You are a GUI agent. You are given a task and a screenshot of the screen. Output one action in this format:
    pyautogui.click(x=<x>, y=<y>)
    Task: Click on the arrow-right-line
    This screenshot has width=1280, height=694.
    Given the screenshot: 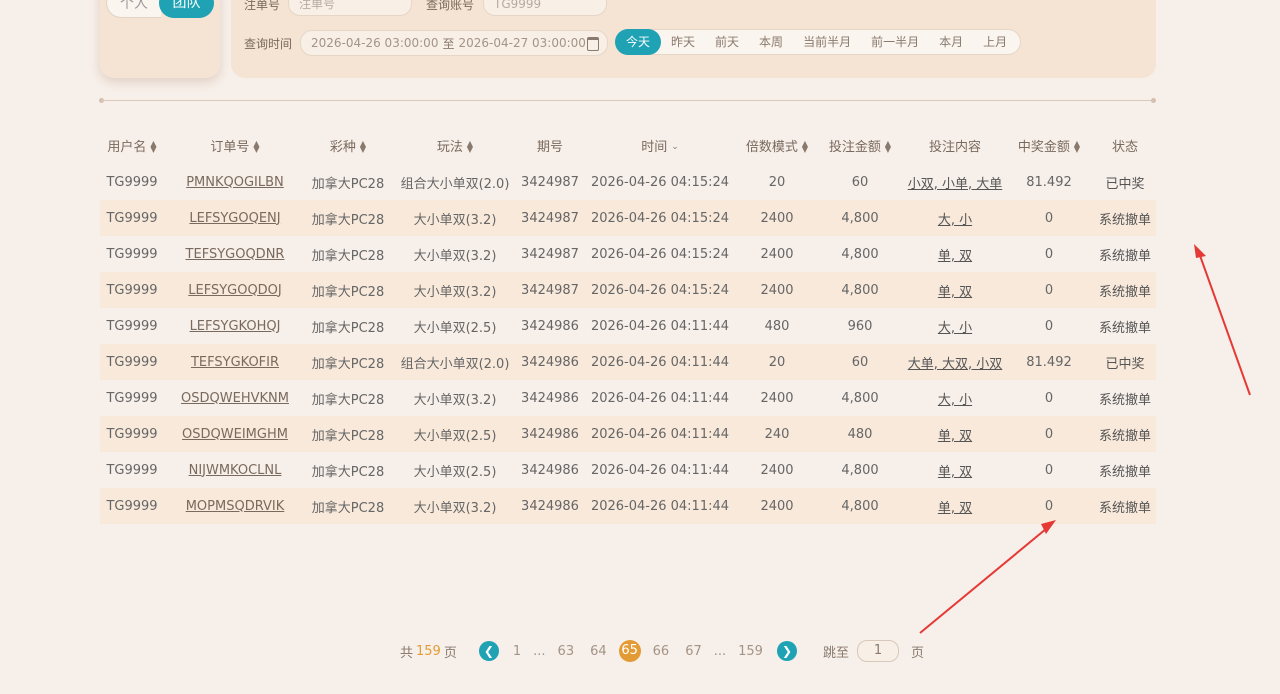 What is the action you would take?
    pyautogui.click(x=1224, y=322)
    